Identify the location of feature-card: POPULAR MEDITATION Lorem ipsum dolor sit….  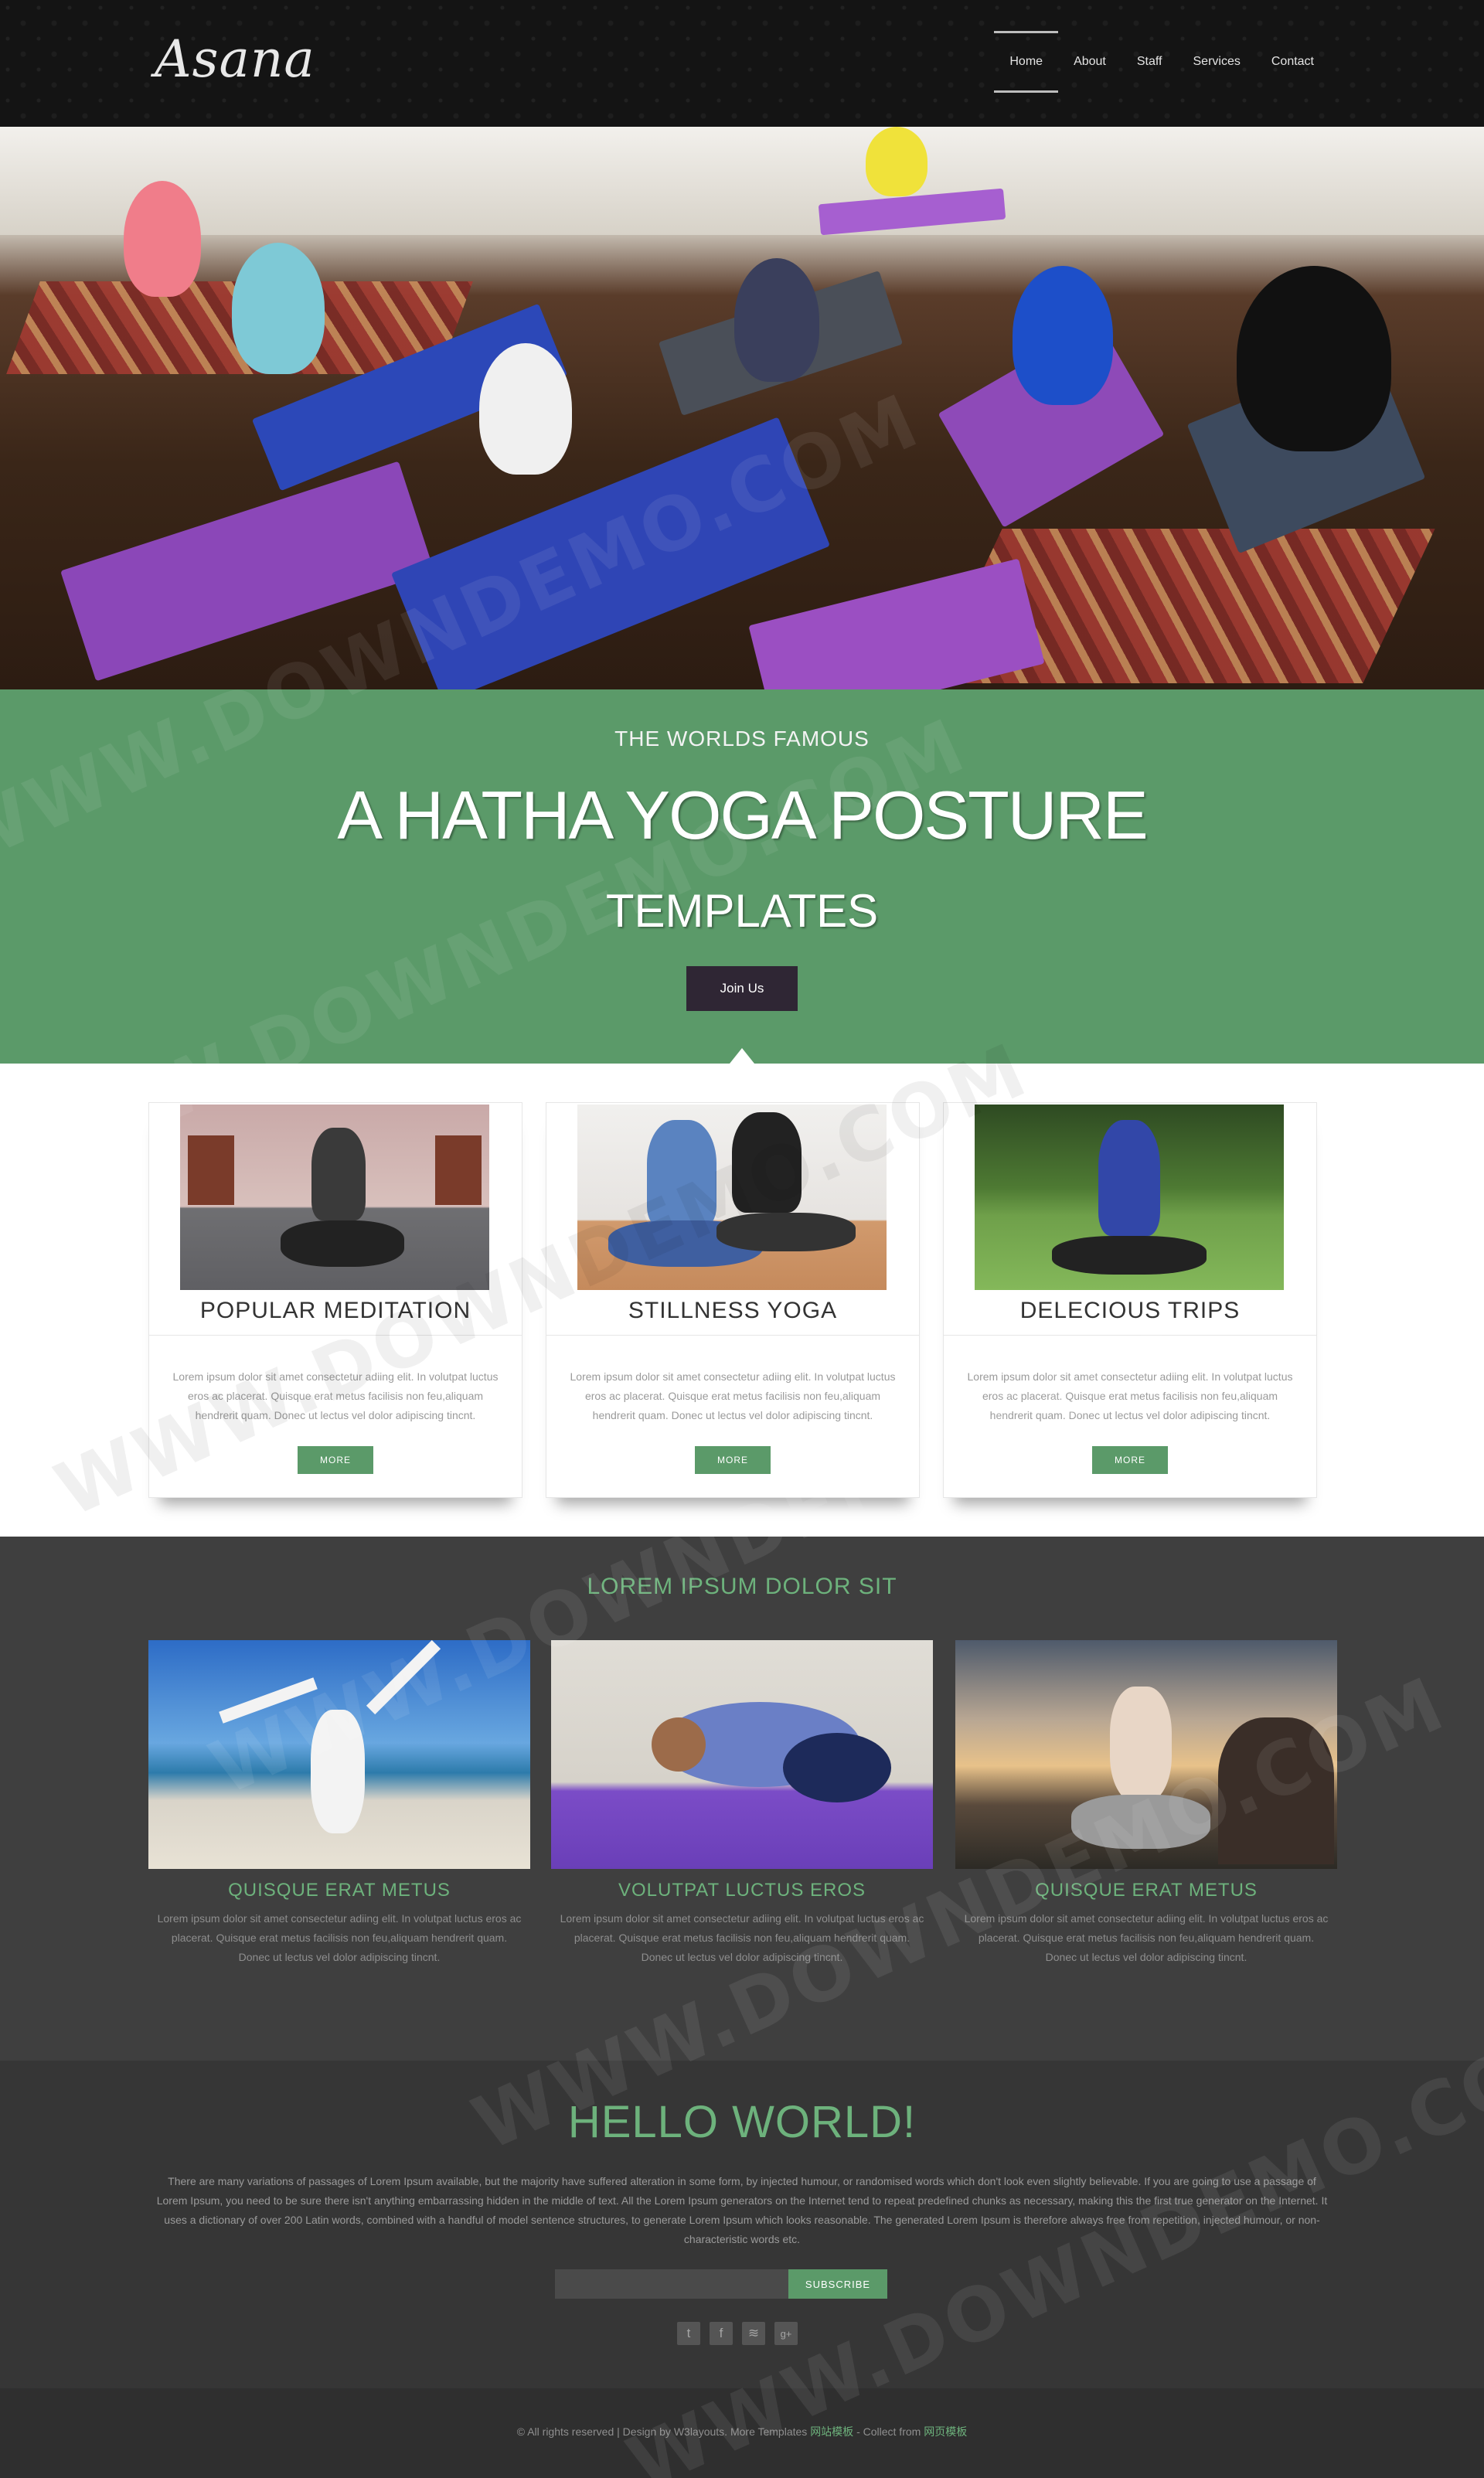
(335, 1300).